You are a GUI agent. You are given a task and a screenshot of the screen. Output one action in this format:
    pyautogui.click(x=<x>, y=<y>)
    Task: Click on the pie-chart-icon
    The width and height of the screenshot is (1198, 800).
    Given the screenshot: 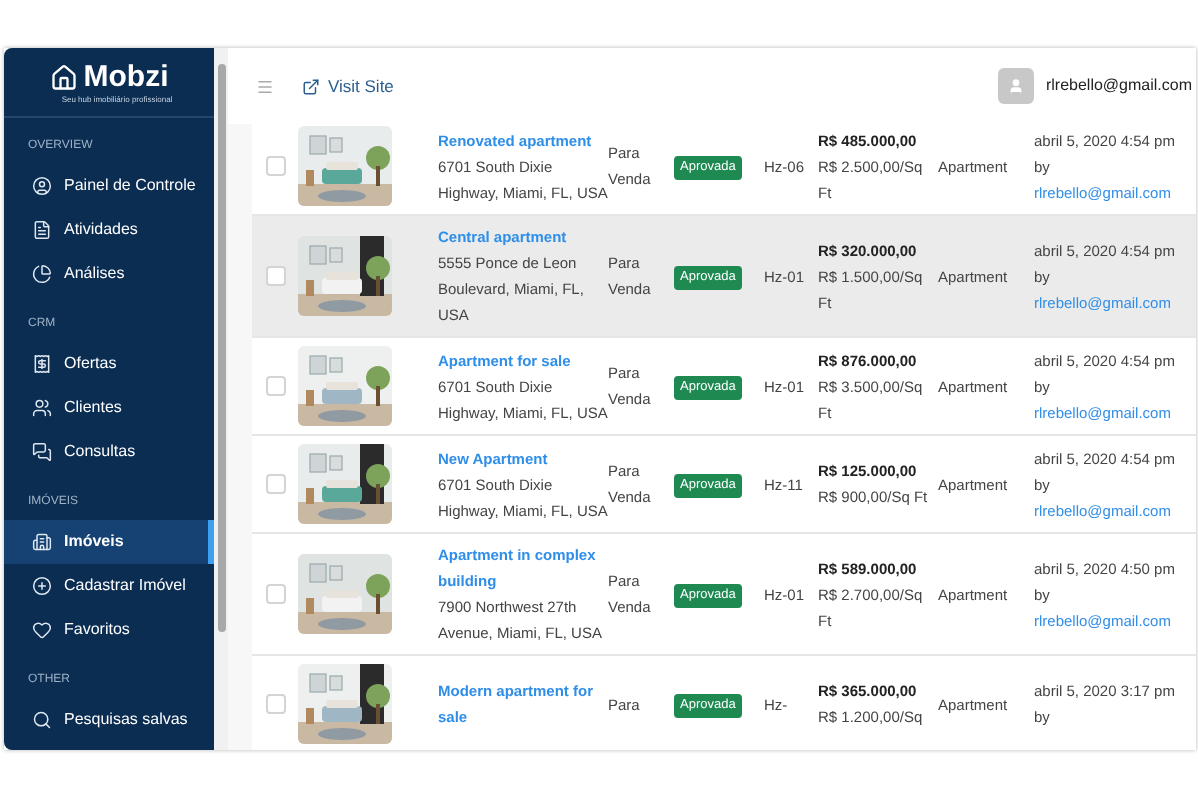 What is the action you would take?
    pyautogui.click(x=42, y=274)
    